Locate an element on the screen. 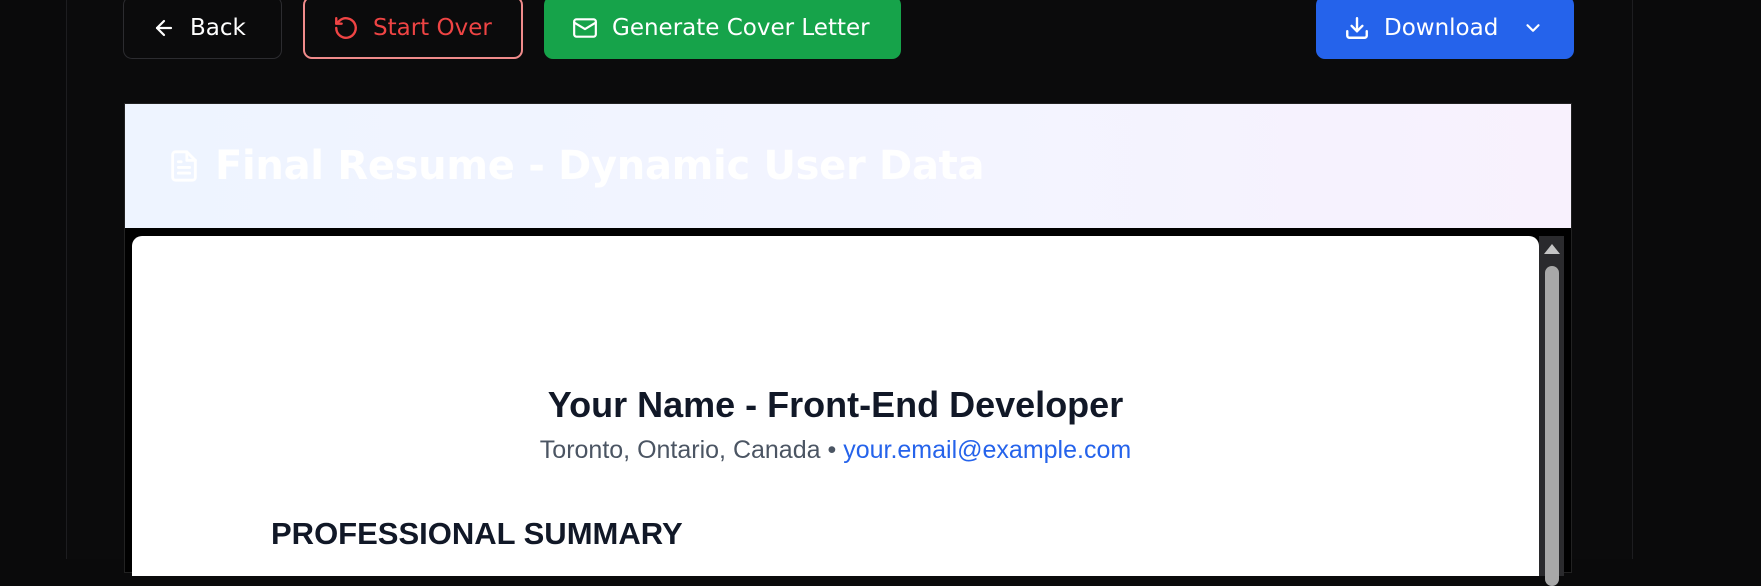 This screenshot has width=1761, height=586. start-over-button: Start Over is located at coordinates (413, 29).